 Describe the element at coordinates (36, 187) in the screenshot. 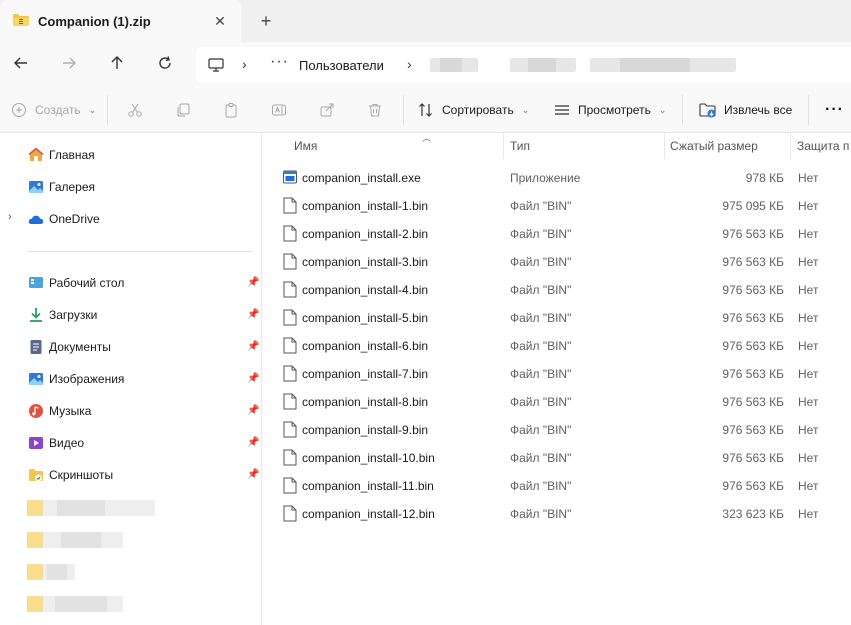

I see `gallery-icon` at that location.